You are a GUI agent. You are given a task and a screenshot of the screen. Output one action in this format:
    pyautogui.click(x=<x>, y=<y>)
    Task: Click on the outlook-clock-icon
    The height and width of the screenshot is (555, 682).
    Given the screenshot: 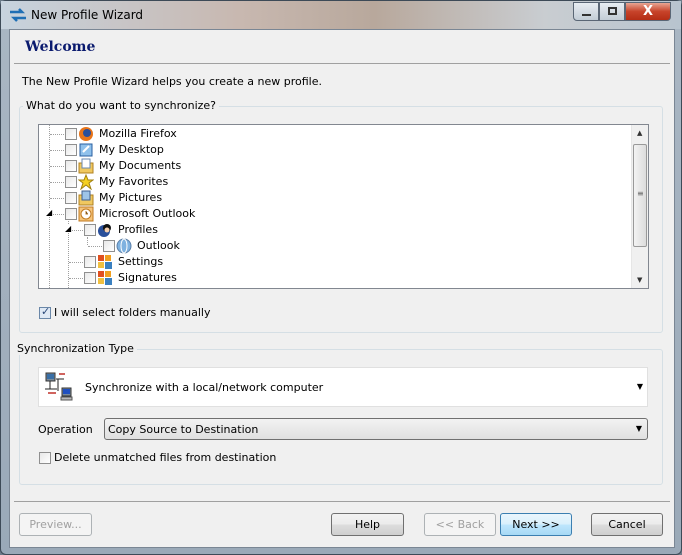 What is the action you would take?
    pyautogui.click(x=86, y=214)
    